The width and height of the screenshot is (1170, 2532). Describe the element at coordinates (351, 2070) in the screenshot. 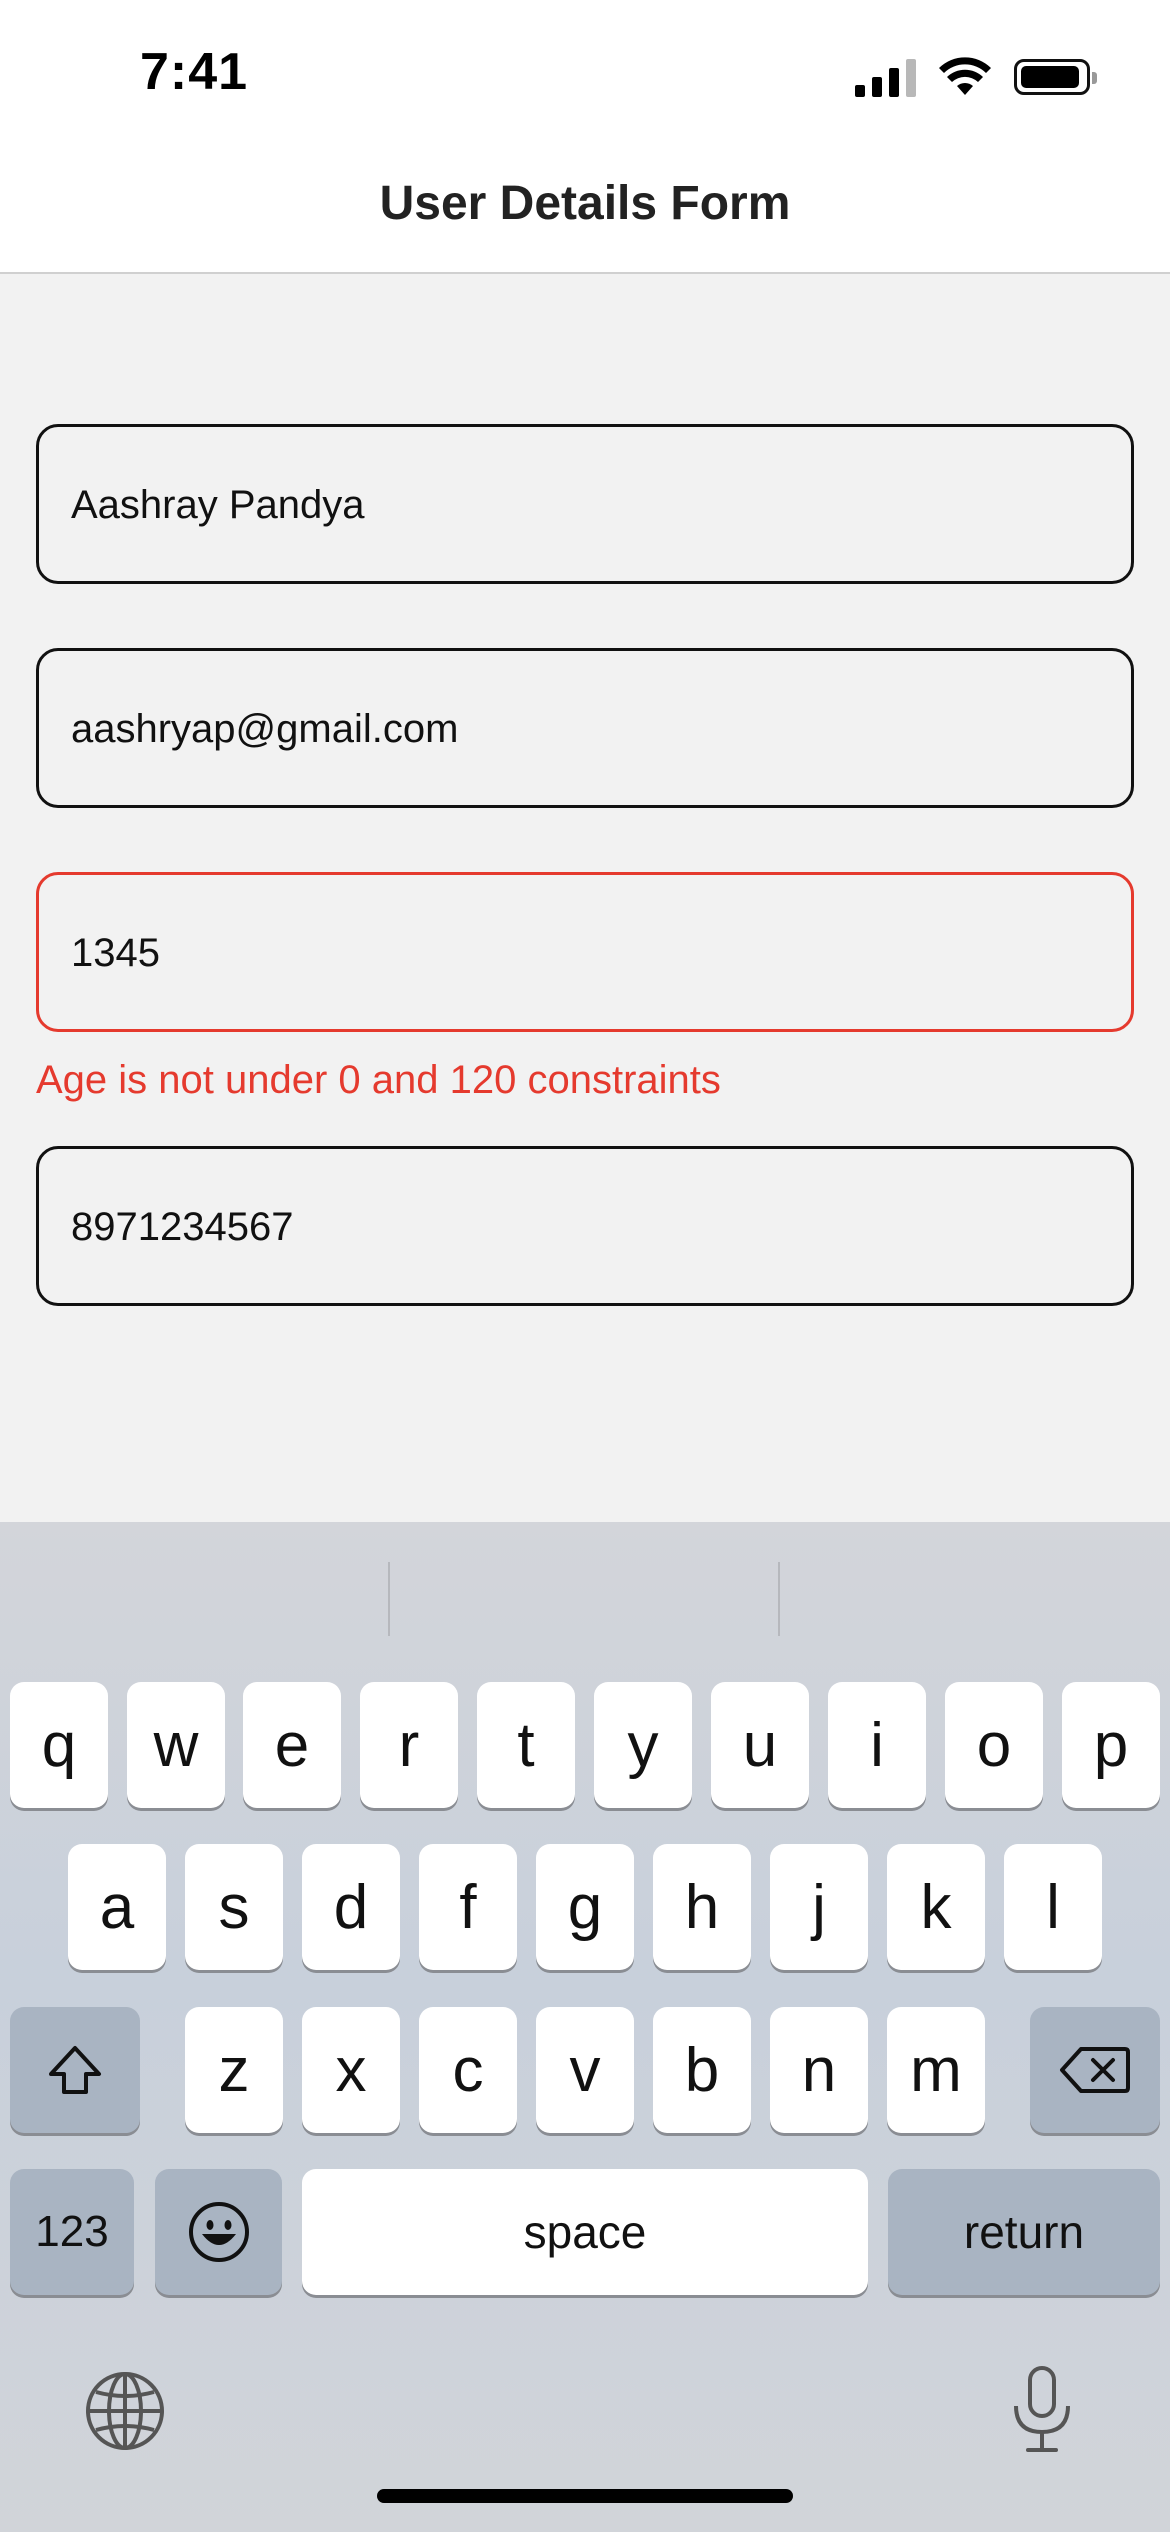

I see `key-x: x` at that location.